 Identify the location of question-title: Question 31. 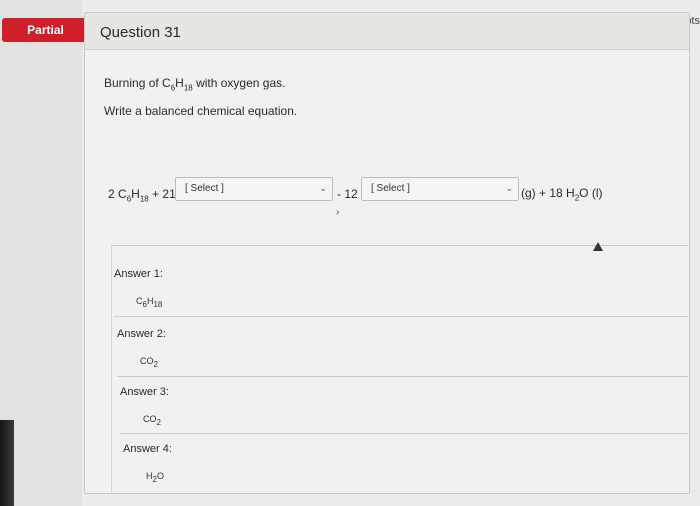
(140, 32).